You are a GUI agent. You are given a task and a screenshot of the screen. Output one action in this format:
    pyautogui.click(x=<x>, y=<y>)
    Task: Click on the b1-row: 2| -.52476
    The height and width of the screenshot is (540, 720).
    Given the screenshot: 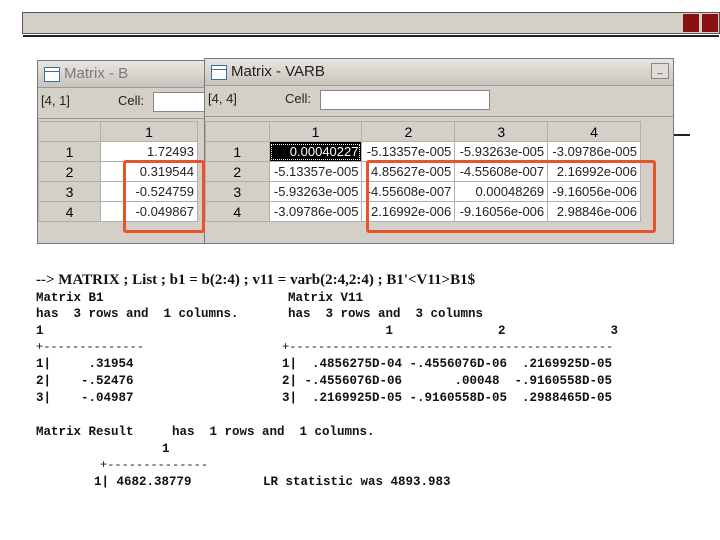 What is the action you would take?
    pyautogui.click(x=85, y=381)
    